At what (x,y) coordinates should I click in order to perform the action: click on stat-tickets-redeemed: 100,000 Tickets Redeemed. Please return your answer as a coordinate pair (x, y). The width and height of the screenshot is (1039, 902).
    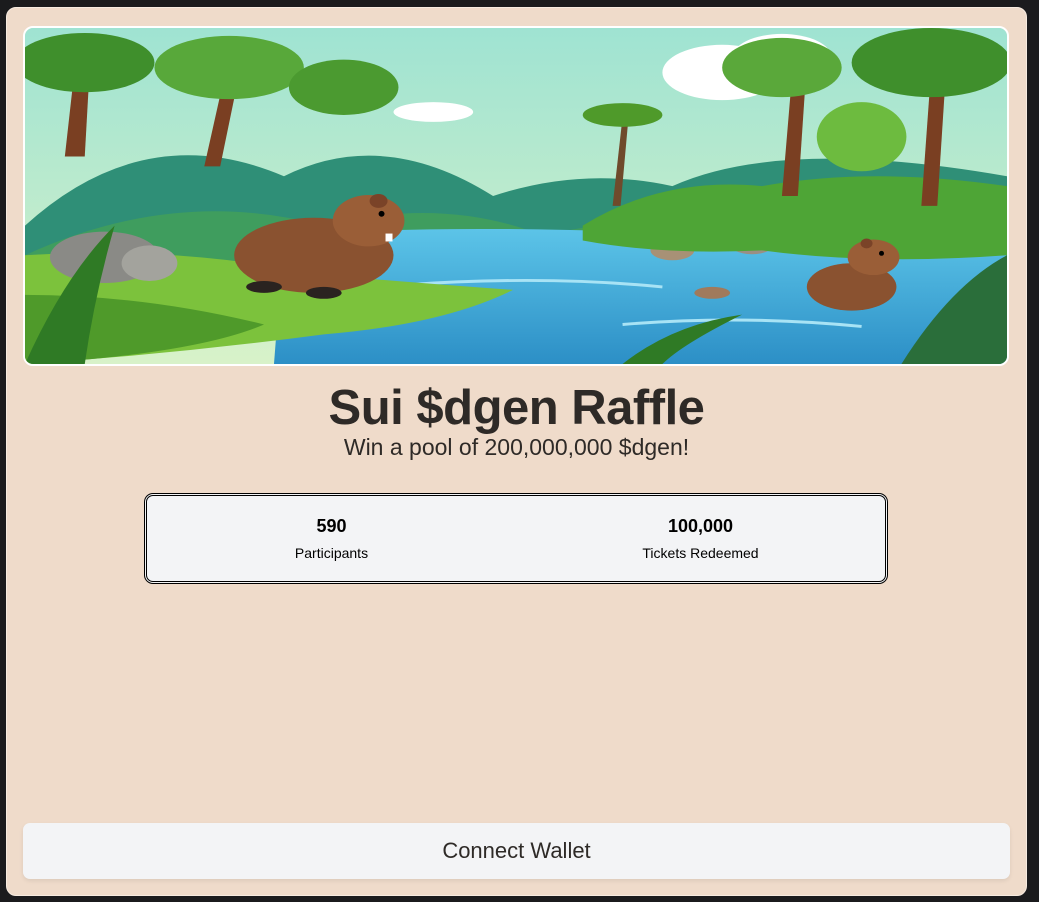
    Looking at the image, I should click on (700, 538).